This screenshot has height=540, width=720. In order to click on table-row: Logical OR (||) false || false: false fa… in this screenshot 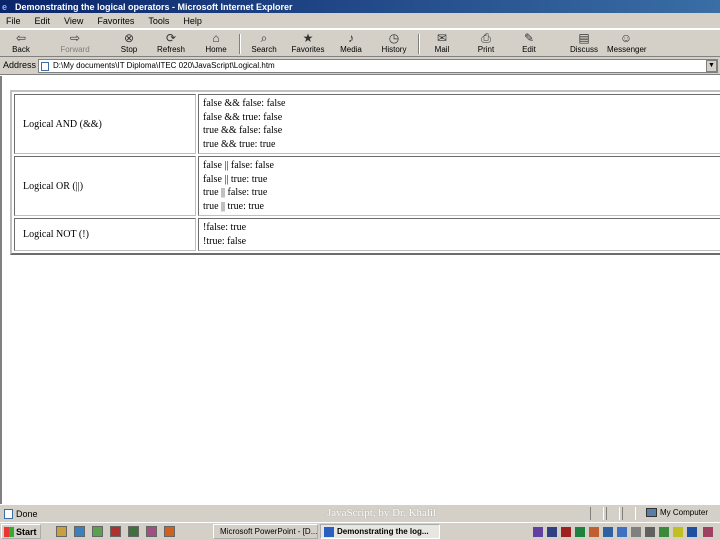, I will do `click(367, 186)`.